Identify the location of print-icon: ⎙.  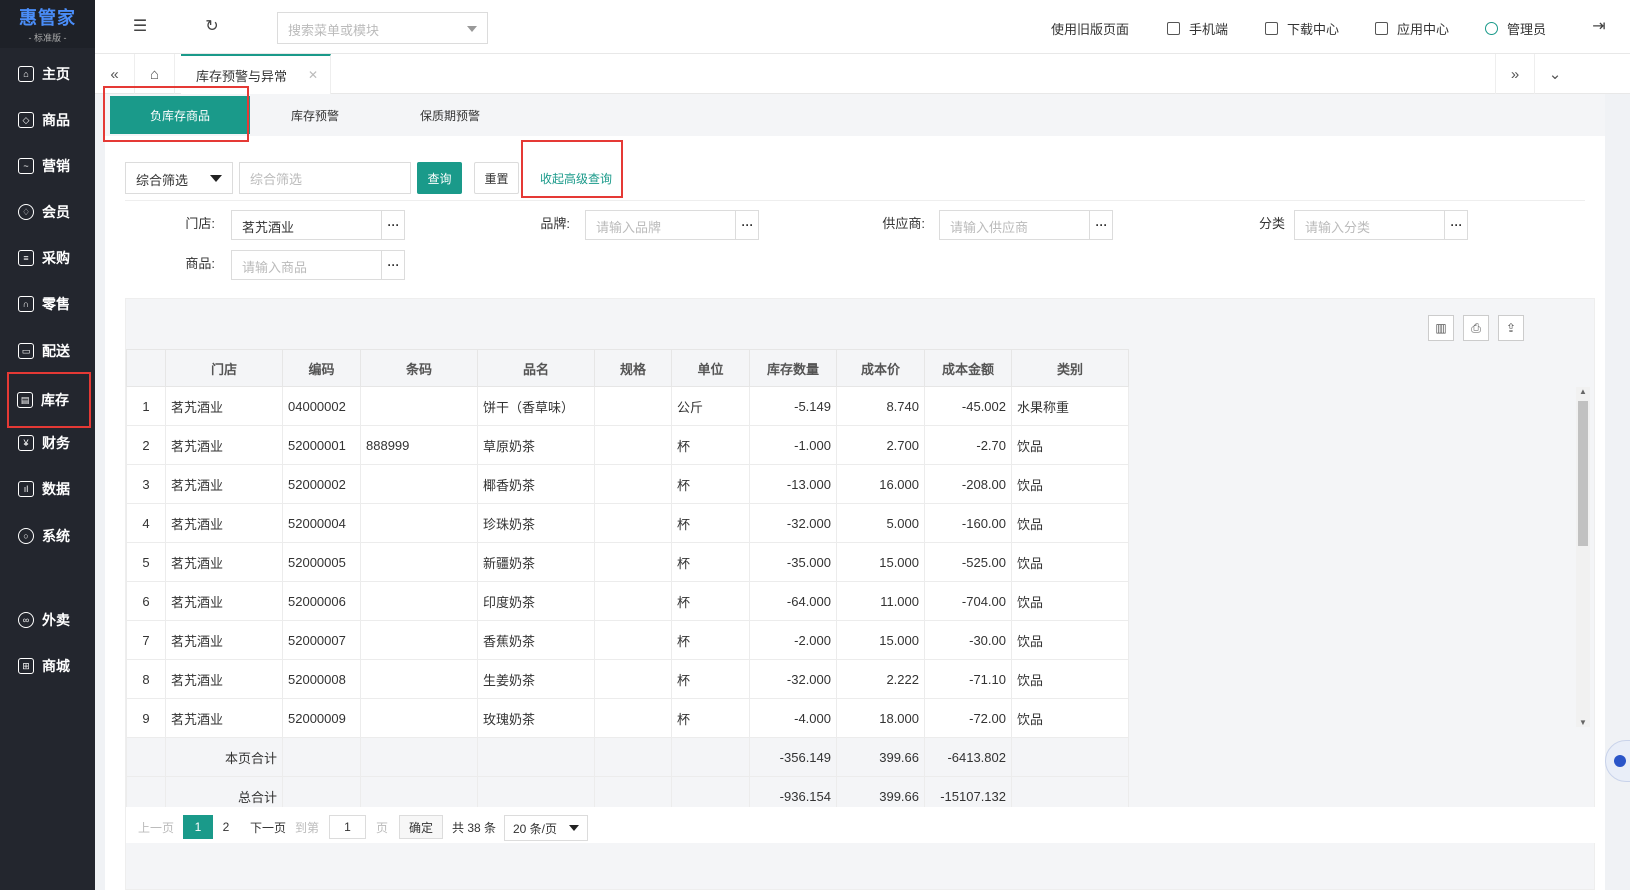
(1476, 328).